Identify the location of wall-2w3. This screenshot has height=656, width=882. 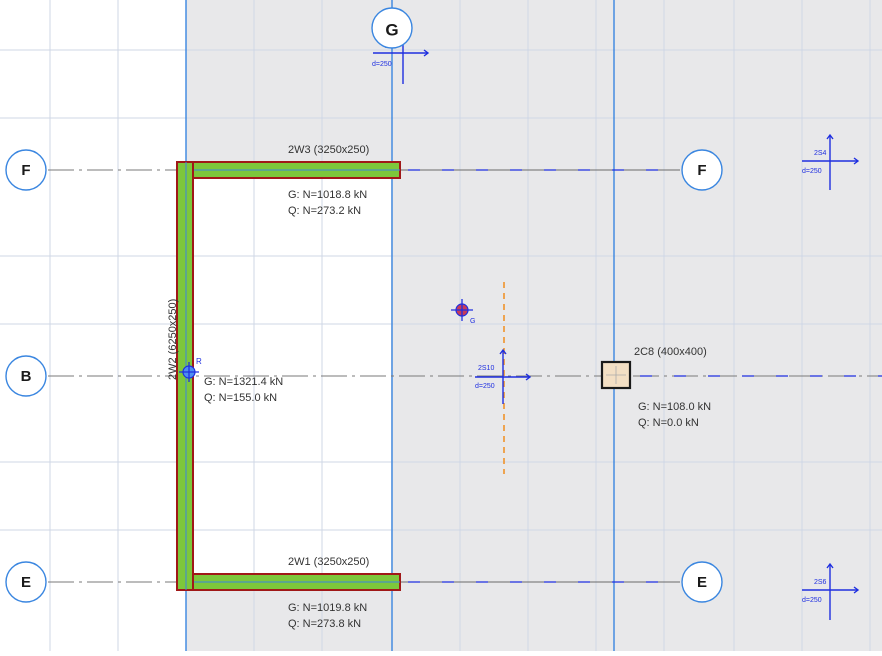
(288, 170).